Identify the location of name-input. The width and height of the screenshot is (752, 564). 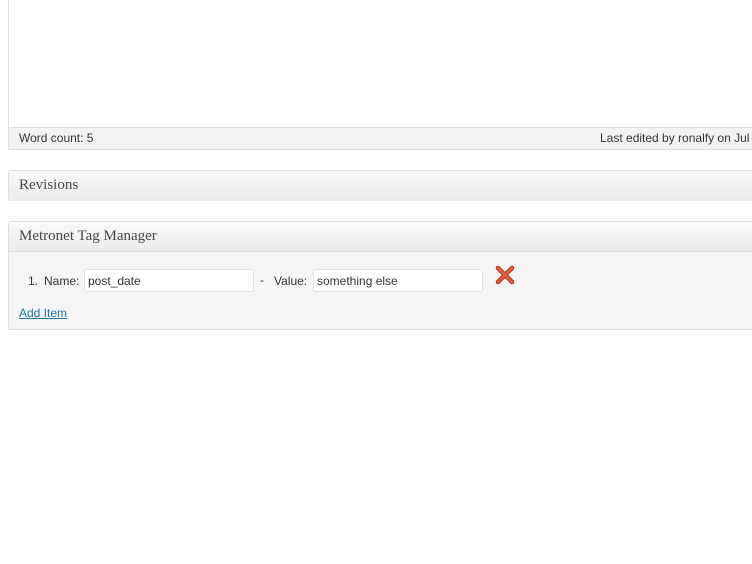
(169, 280).